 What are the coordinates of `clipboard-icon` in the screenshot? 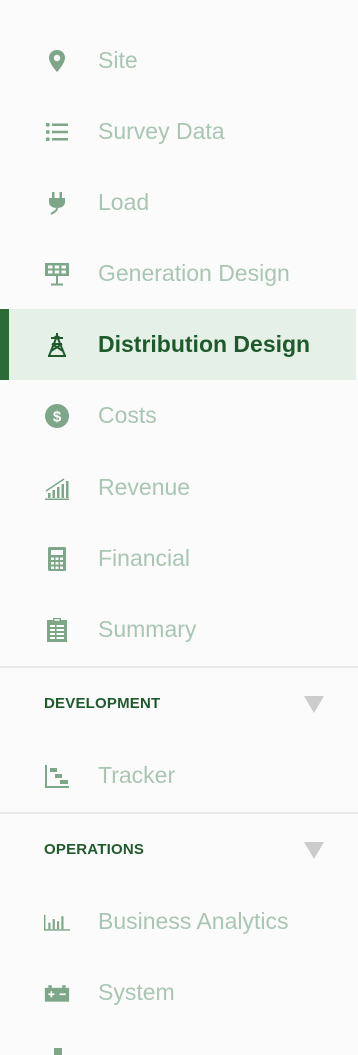 It's located at (57, 630).